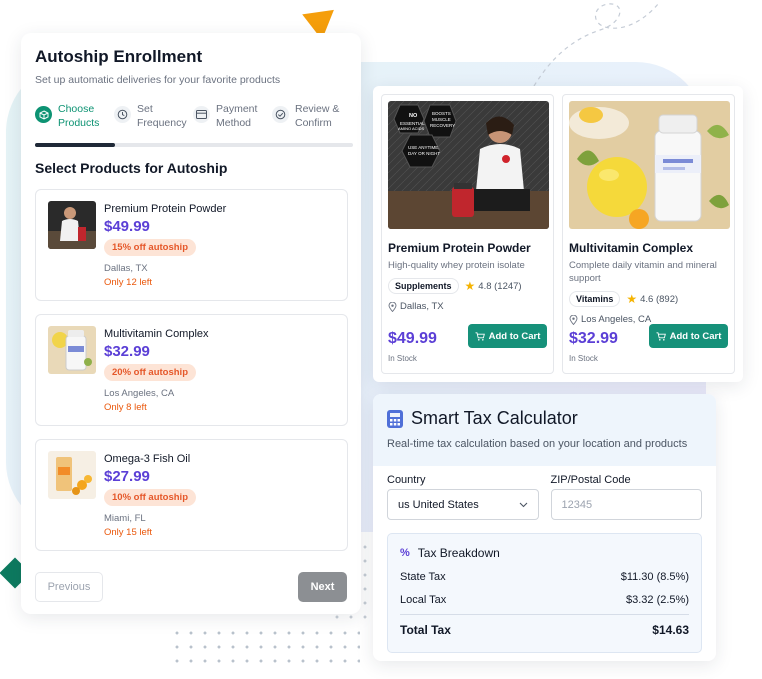 This screenshot has height=679, width=762. What do you see at coordinates (127, 351) in the screenshot?
I see `product-price: $32.99` at bounding box center [127, 351].